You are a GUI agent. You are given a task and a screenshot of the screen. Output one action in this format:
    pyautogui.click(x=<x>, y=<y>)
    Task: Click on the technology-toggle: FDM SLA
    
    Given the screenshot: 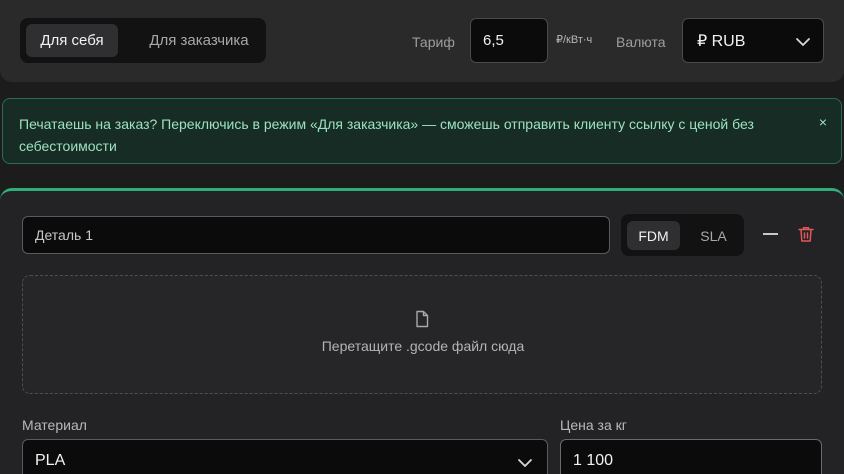 What is the action you would take?
    pyautogui.click(x=682, y=235)
    